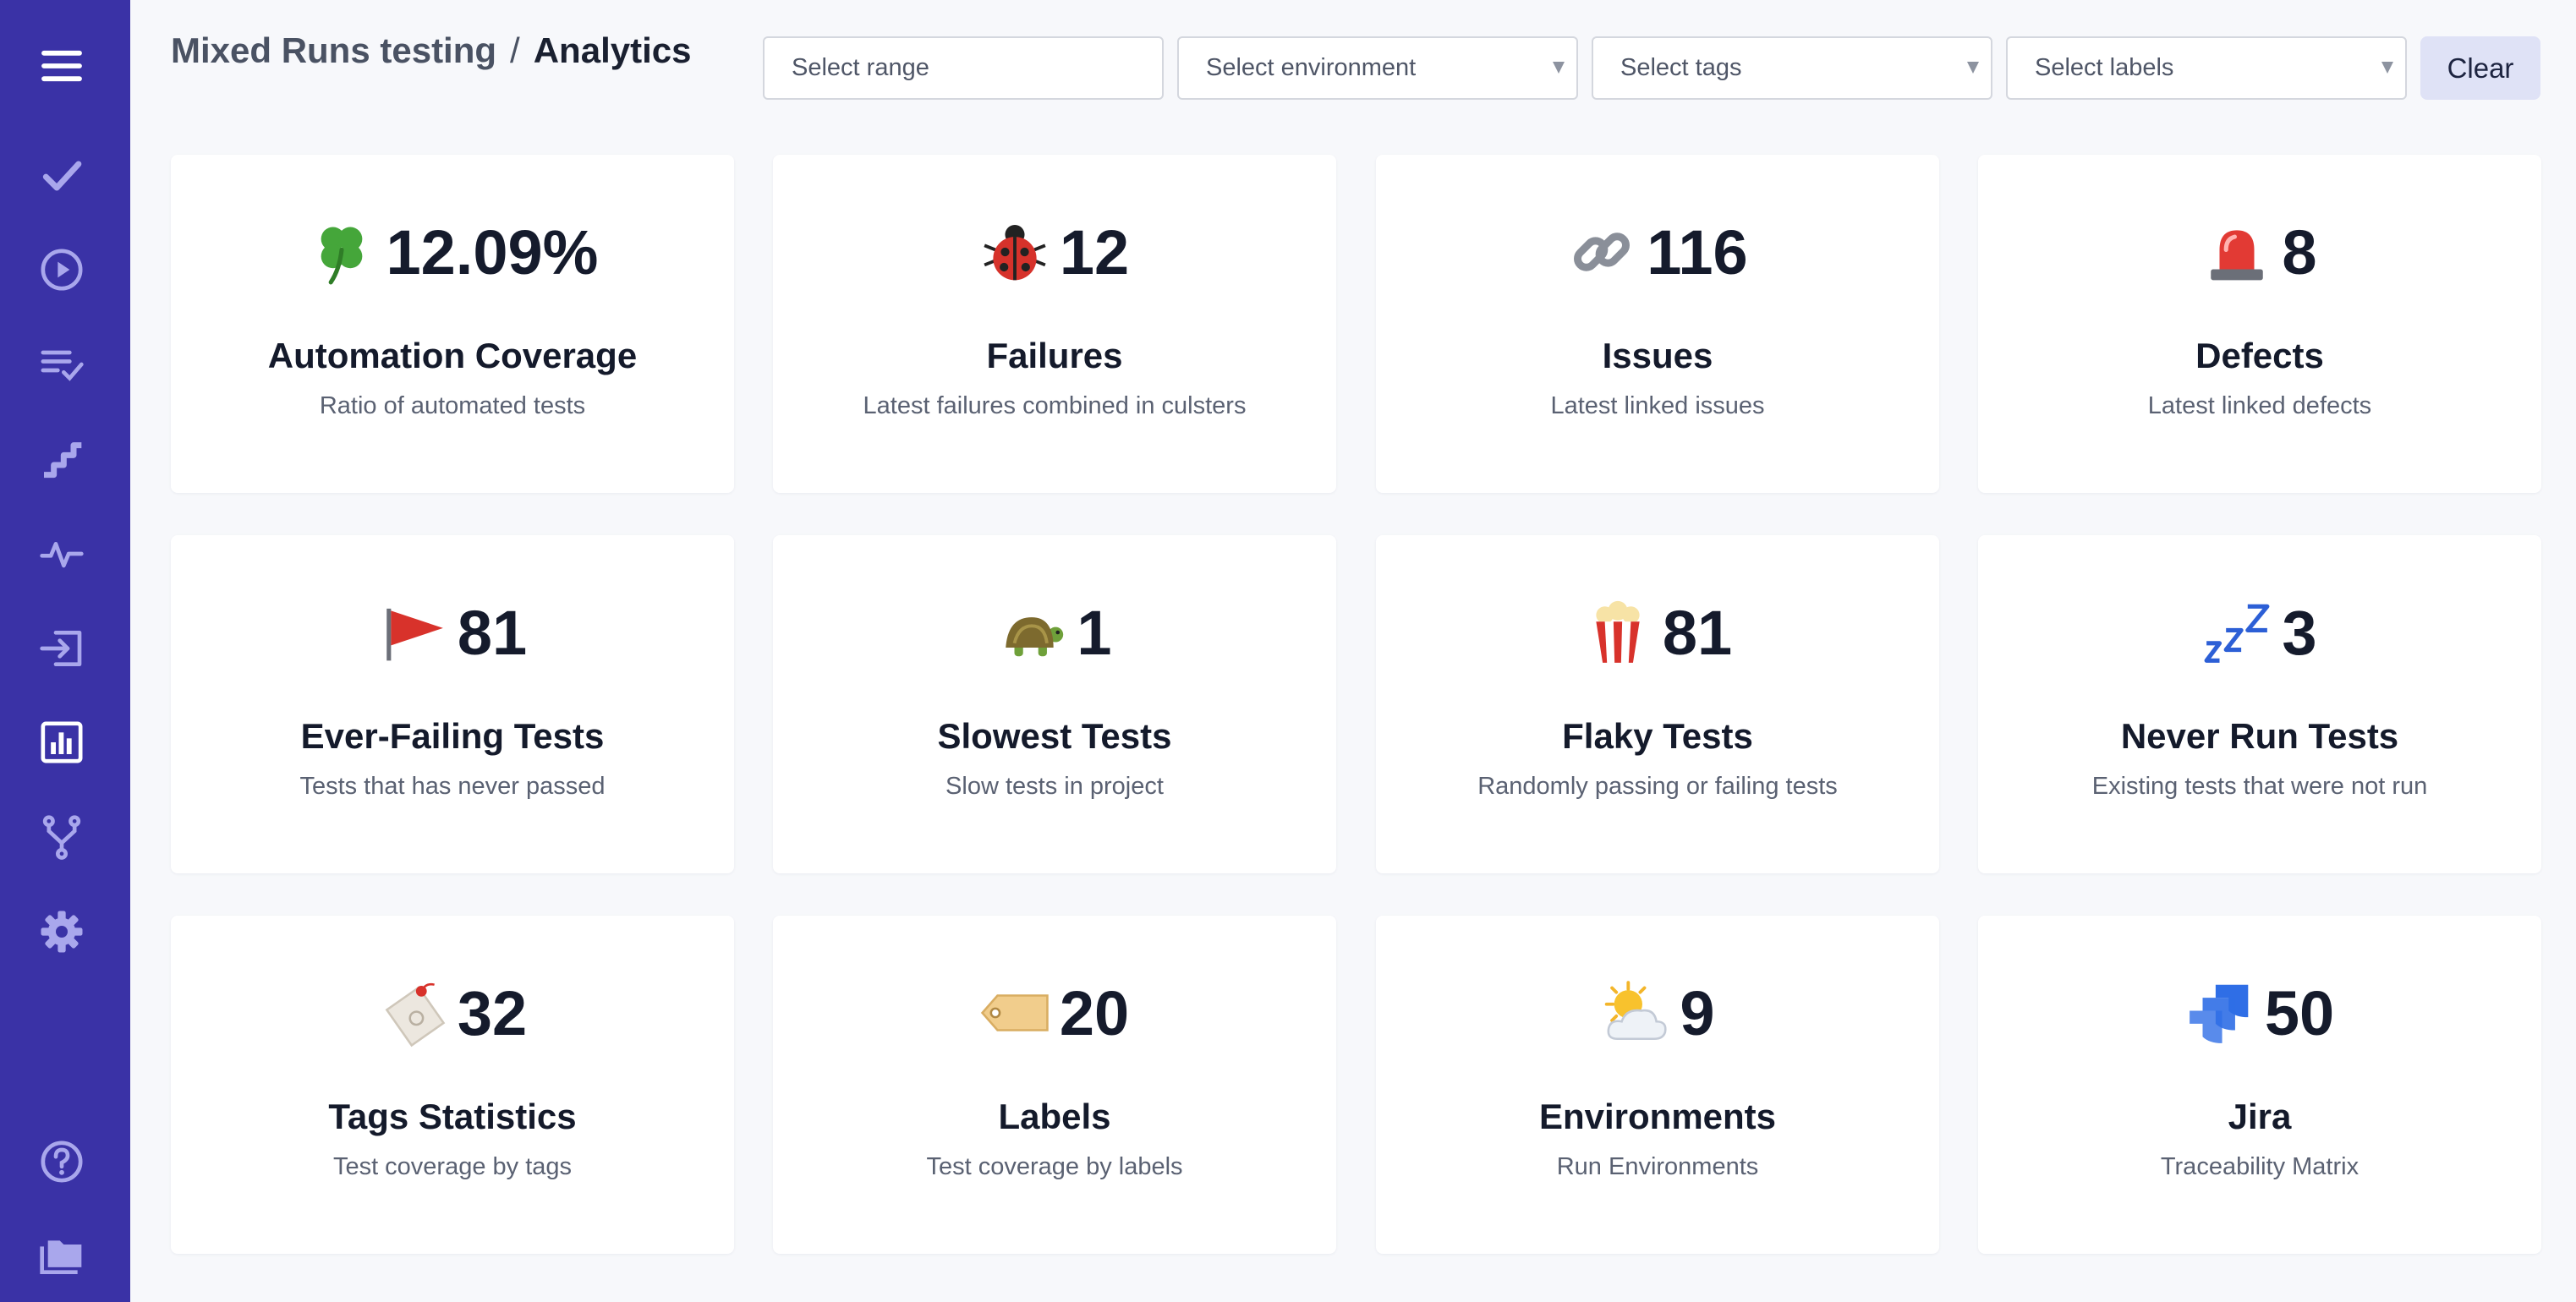 This screenshot has height=1302, width=2576. I want to click on list-check-icon, so click(61, 364).